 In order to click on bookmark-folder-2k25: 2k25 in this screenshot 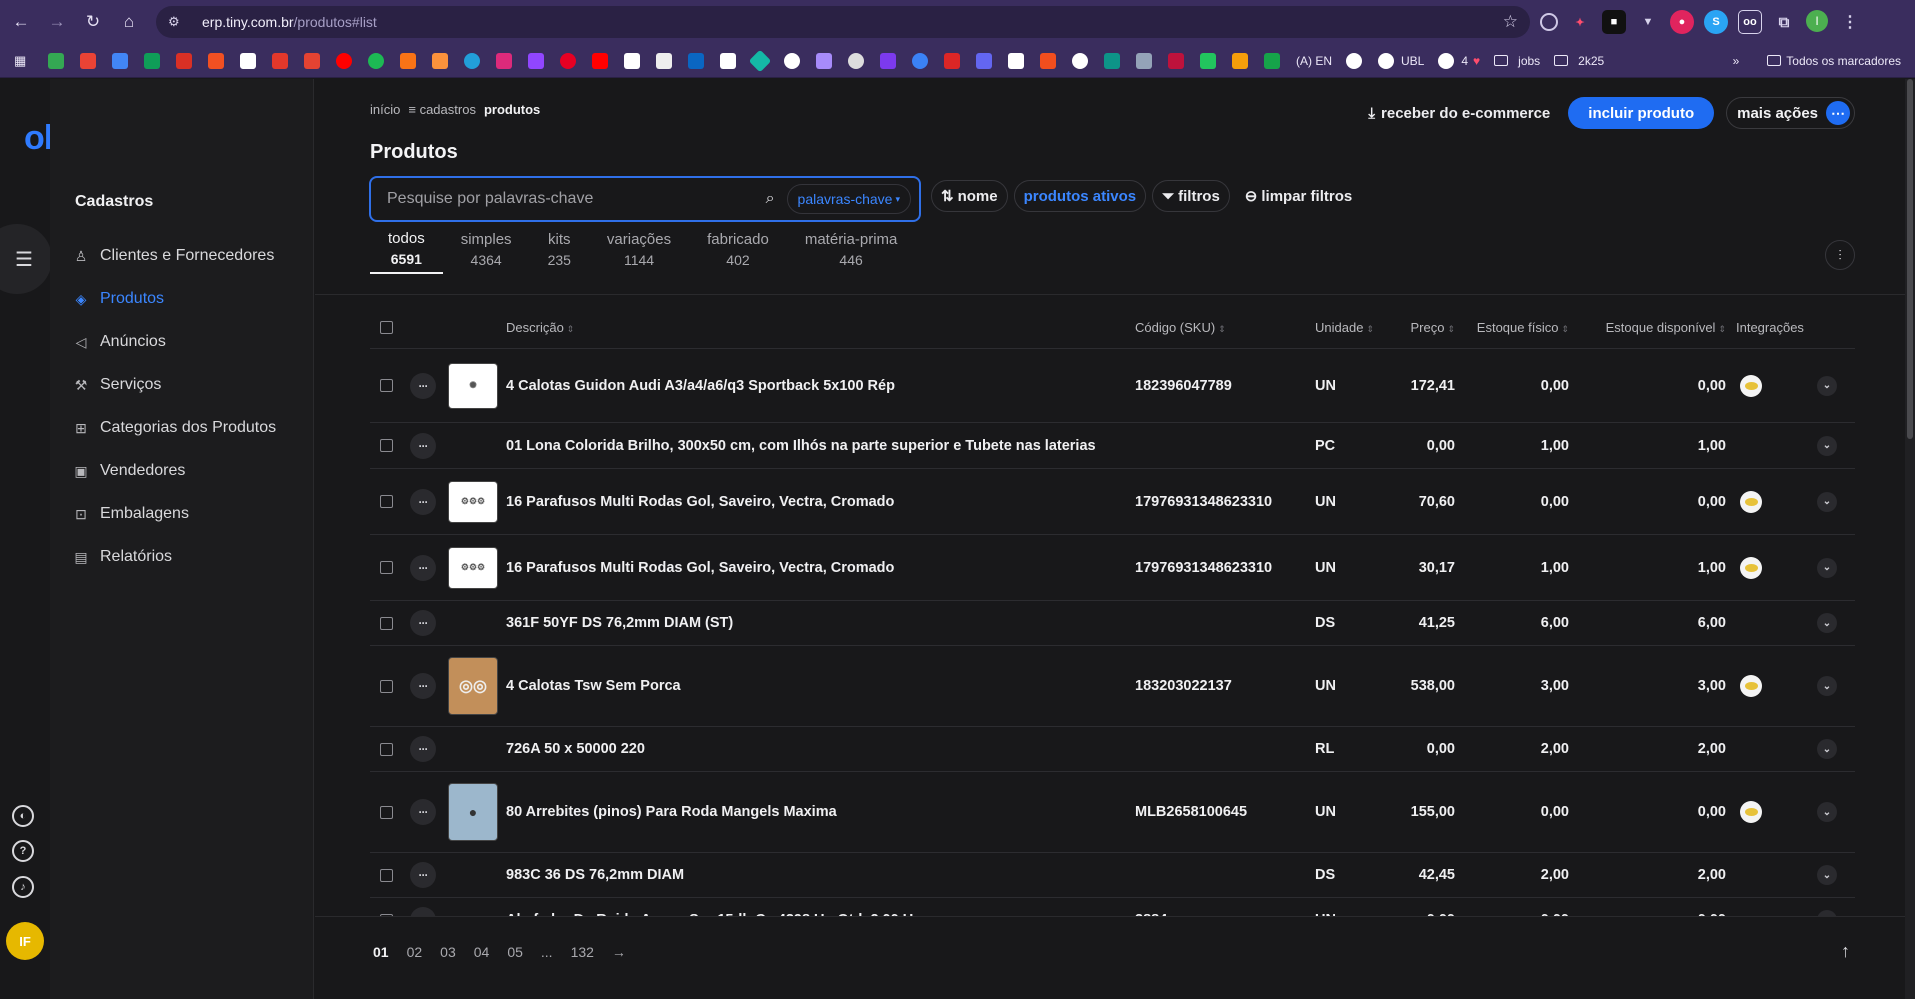, I will do `click(1579, 61)`.